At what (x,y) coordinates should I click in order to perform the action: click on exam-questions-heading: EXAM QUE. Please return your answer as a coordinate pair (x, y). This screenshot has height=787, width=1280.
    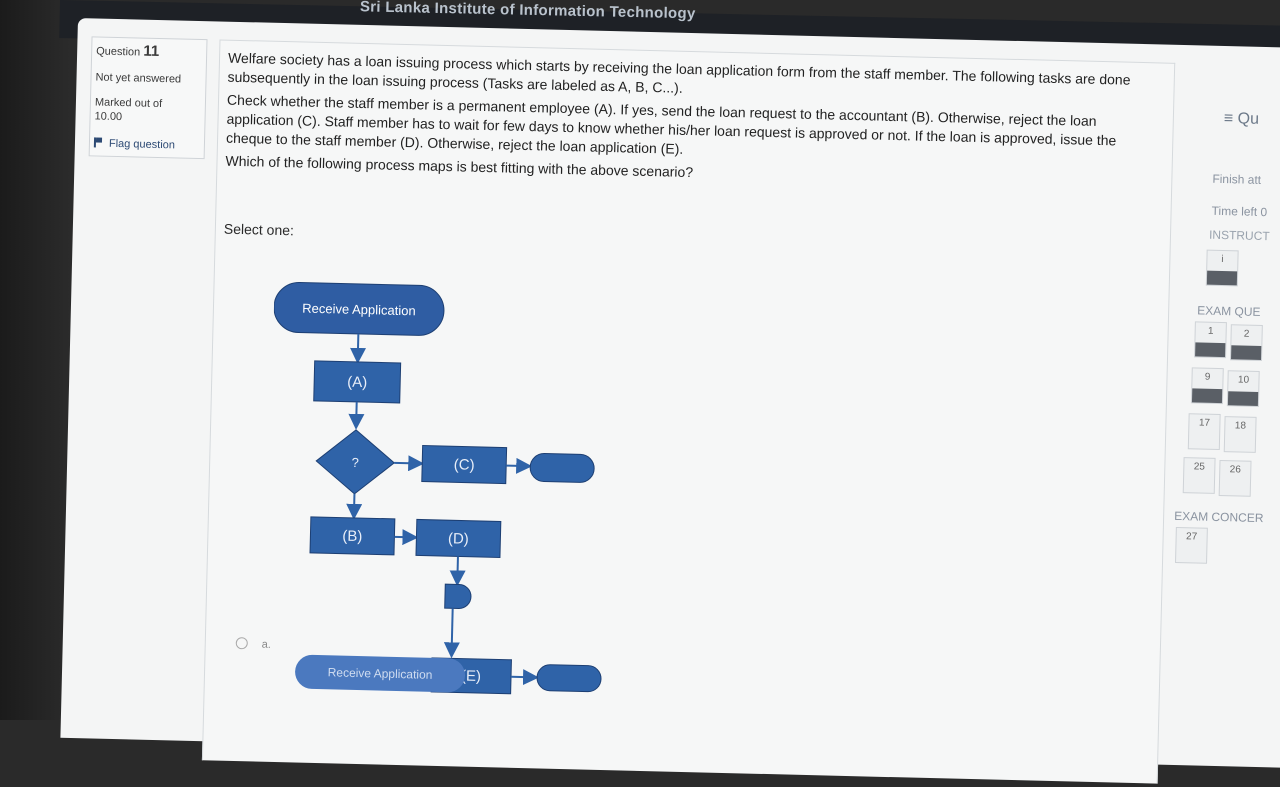
    Looking at the image, I should click on (1229, 311).